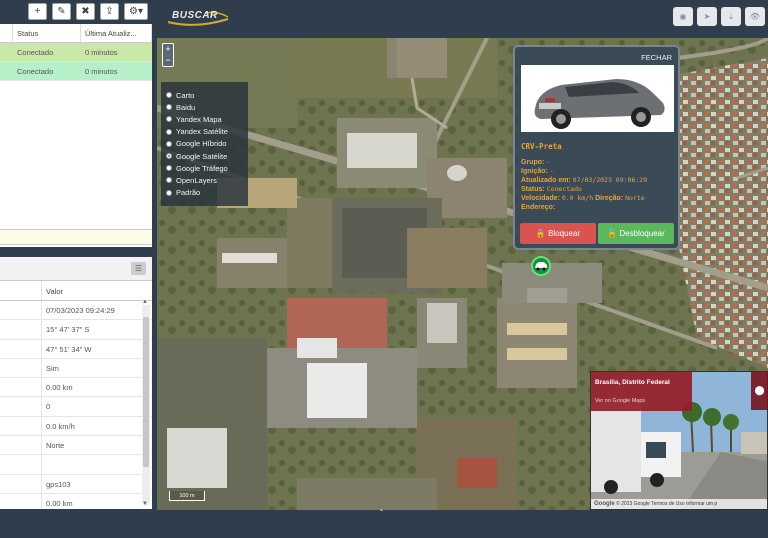  What do you see at coordinates (204, 107) in the screenshot?
I see `layer-option: Baidu` at bounding box center [204, 107].